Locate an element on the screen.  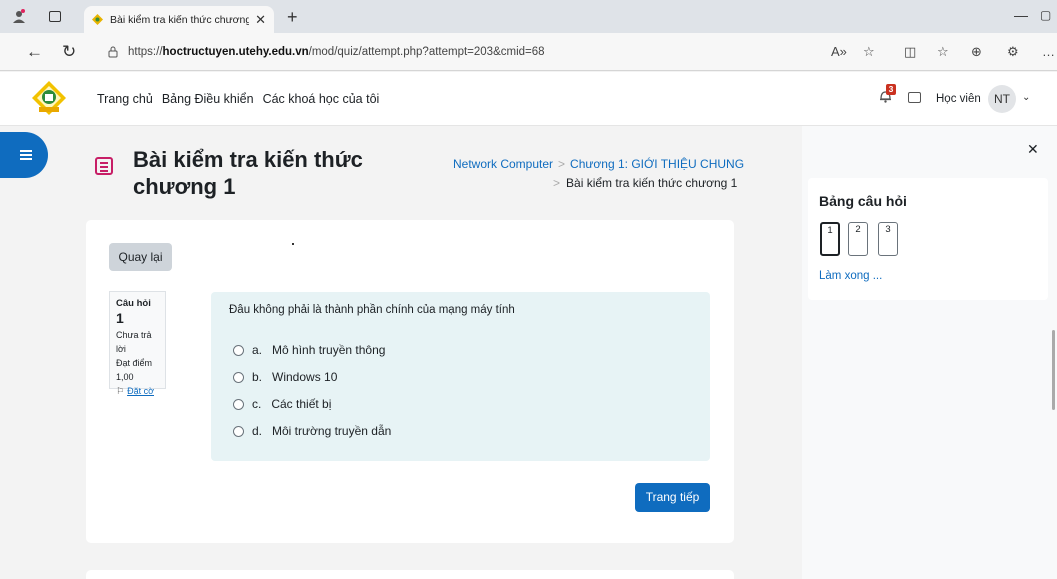
breadcrumb-current-row: > Bài kiểm tra kiến thức chương 1 is located at coordinates (645, 183).